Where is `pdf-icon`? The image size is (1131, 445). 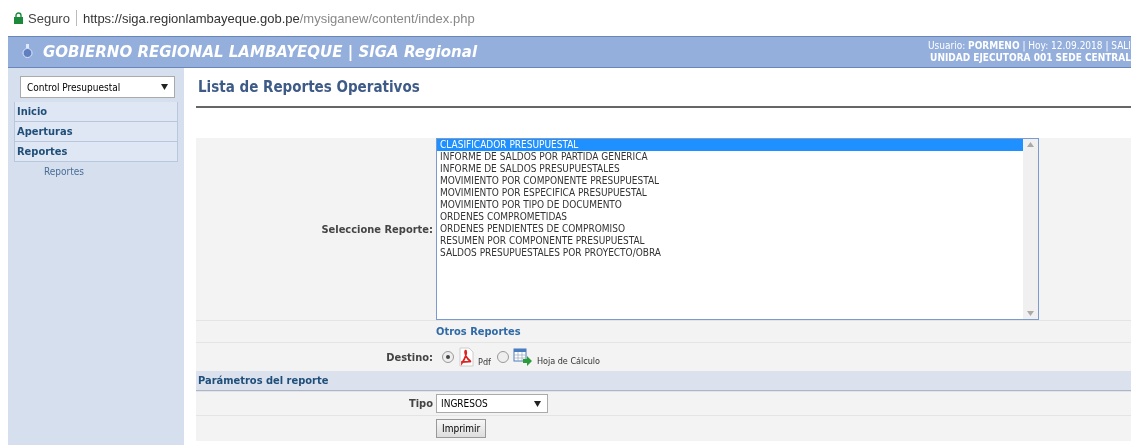 pdf-icon is located at coordinates (466, 357).